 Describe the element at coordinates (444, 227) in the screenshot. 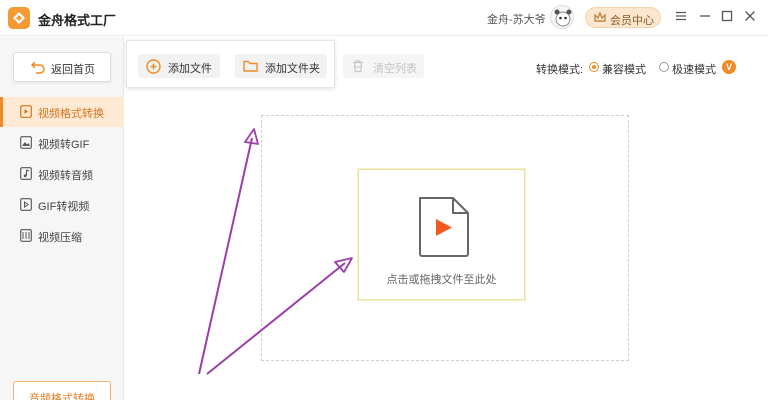

I see `video-file-icon` at that location.